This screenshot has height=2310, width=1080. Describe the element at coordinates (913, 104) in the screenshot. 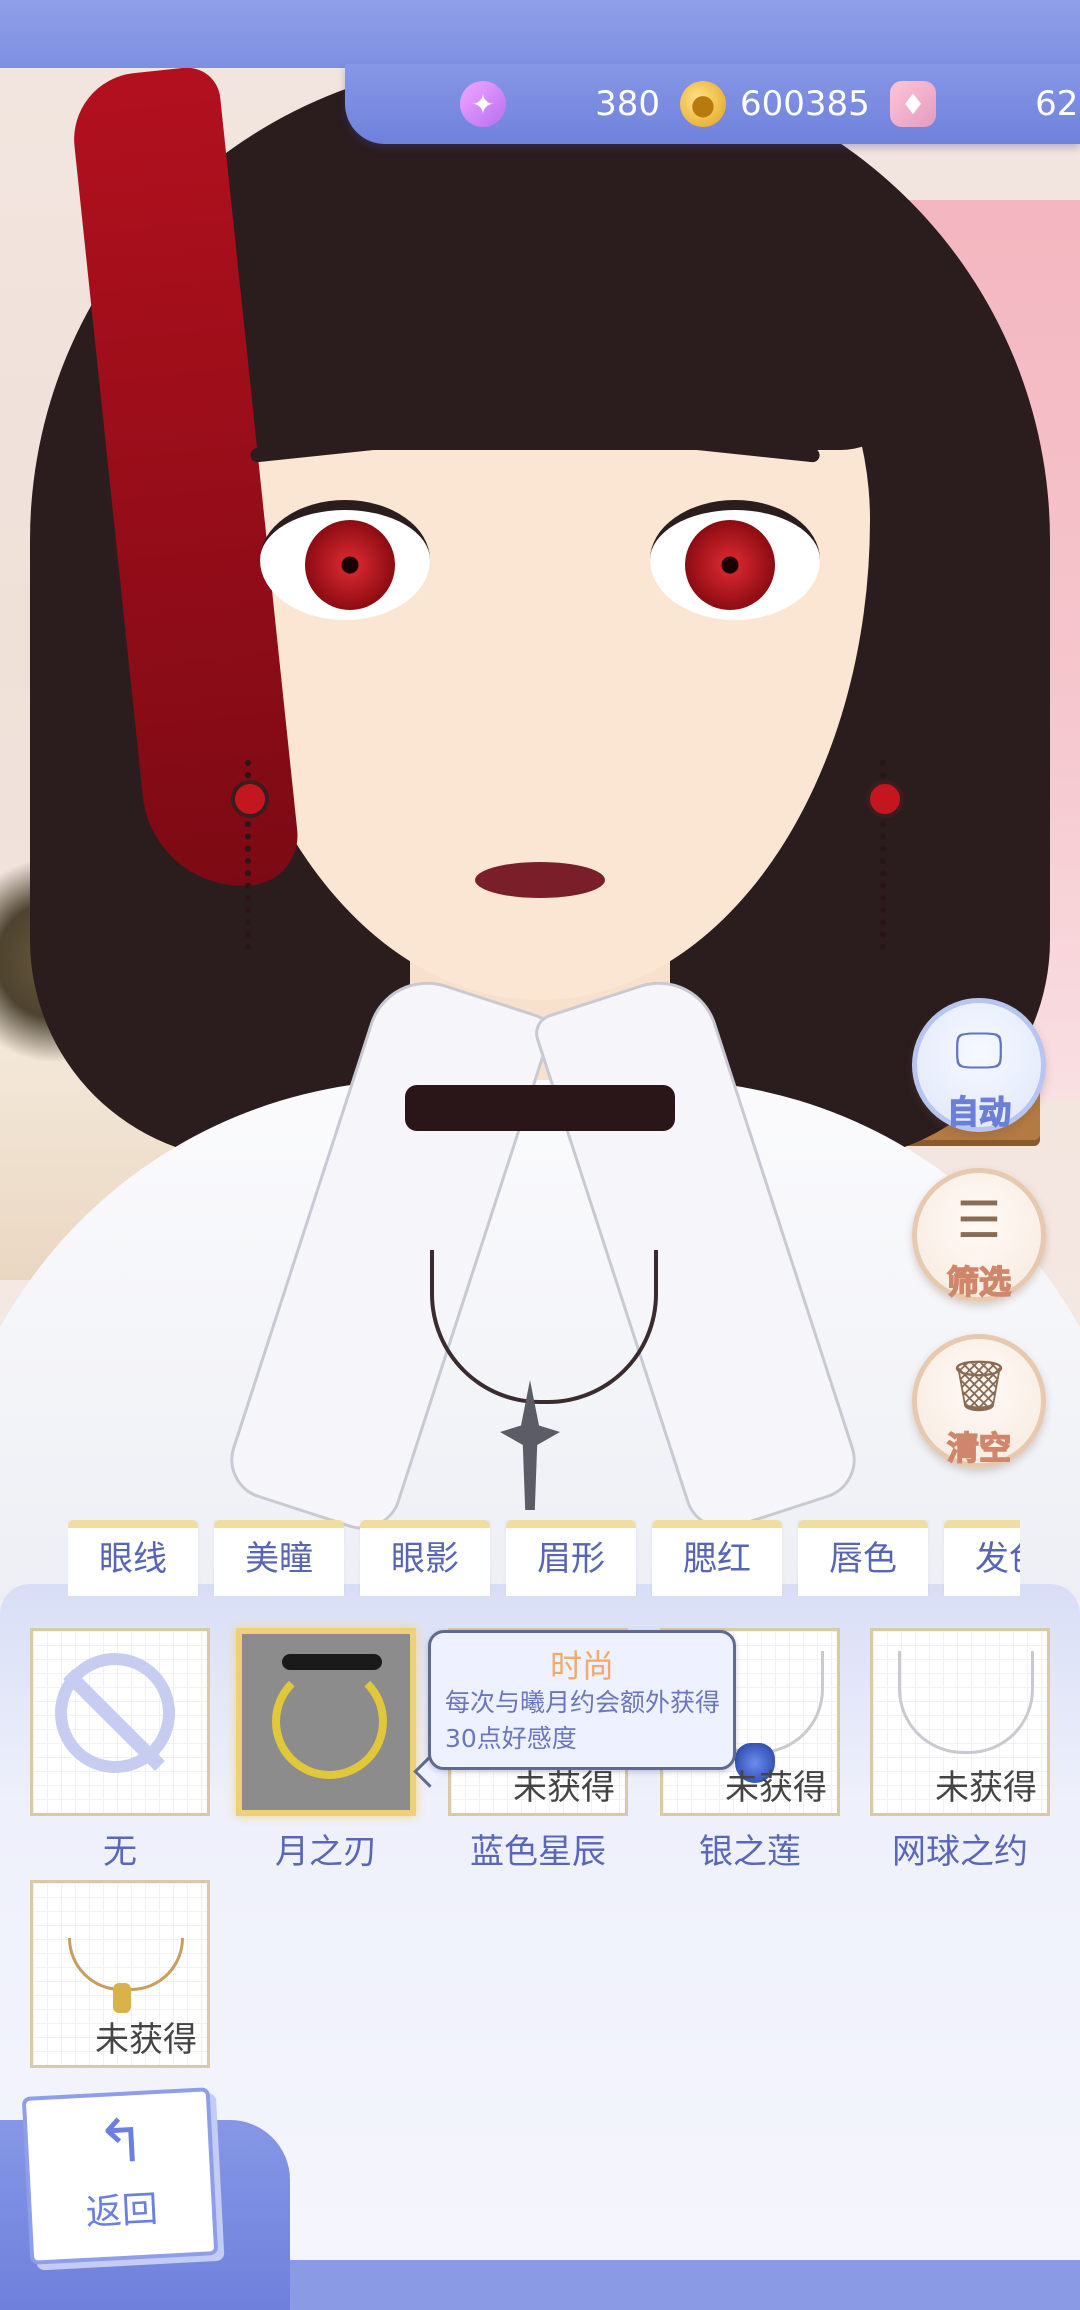

I see `pink-gem-icon: ♦` at that location.